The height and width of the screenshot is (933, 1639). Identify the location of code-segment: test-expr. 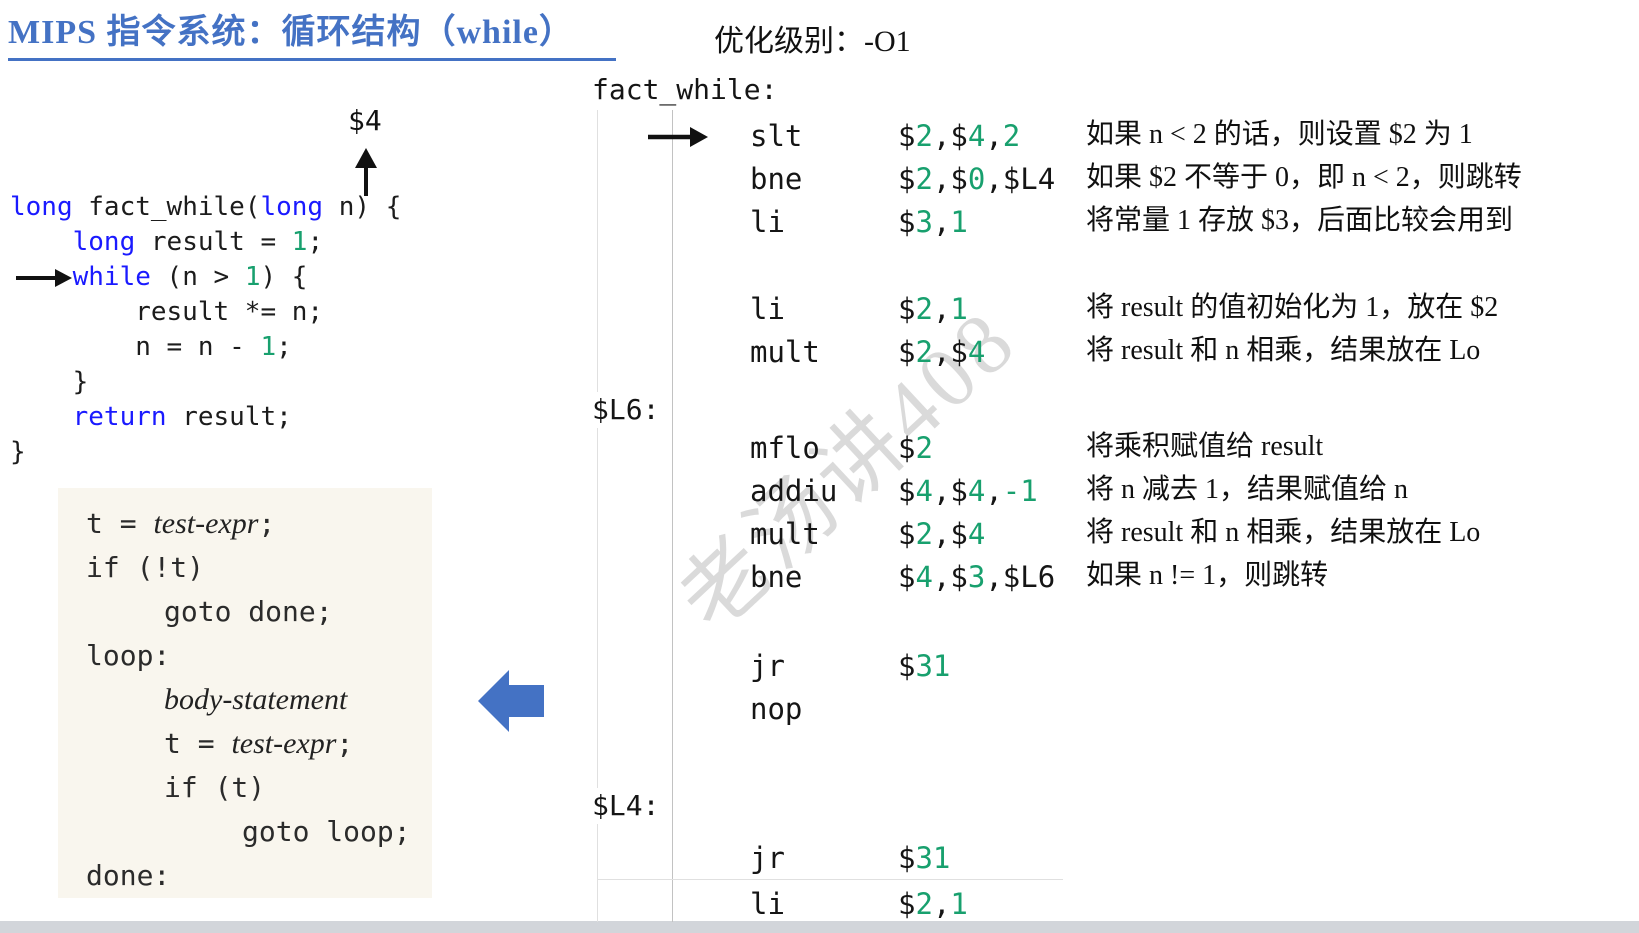
(206, 523).